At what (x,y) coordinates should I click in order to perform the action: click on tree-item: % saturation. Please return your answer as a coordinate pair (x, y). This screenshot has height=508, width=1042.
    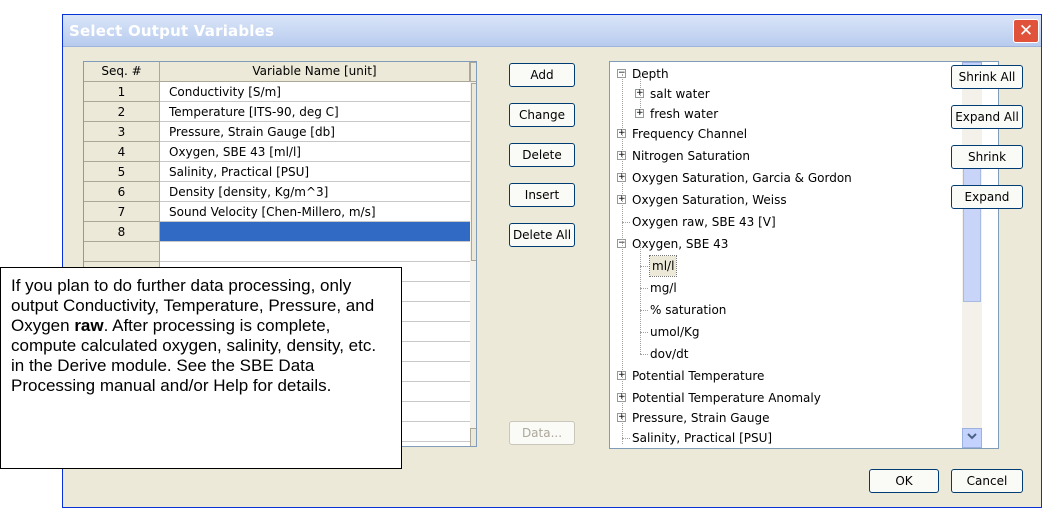
    Looking at the image, I should click on (688, 310).